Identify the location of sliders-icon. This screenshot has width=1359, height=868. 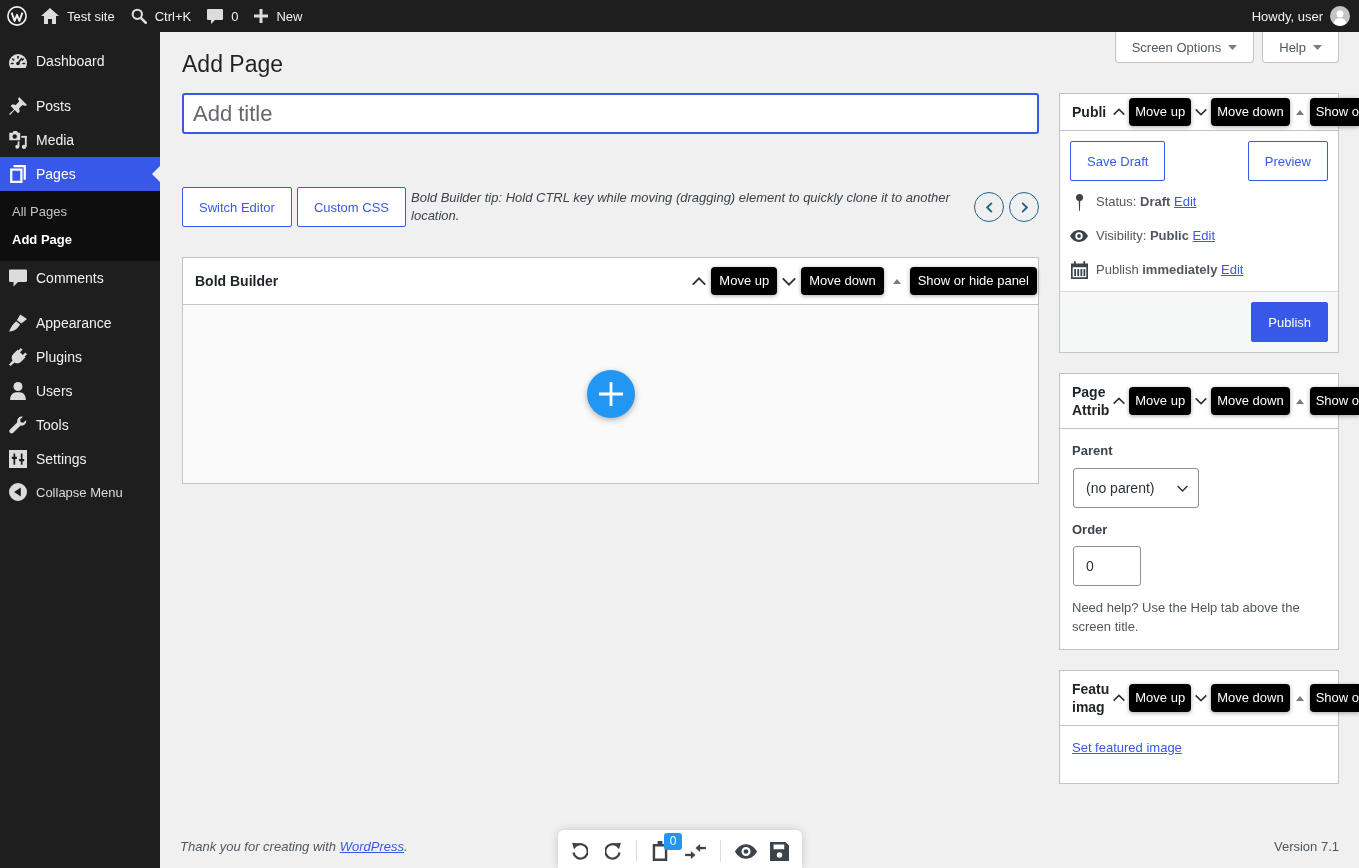
(18, 459).